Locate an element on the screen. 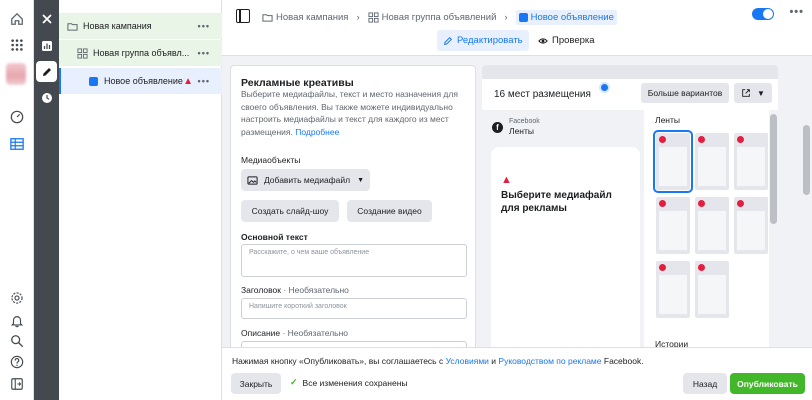 The image size is (812, 400). save-status: ✓ Все изменения сохранены is located at coordinates (349, 382).